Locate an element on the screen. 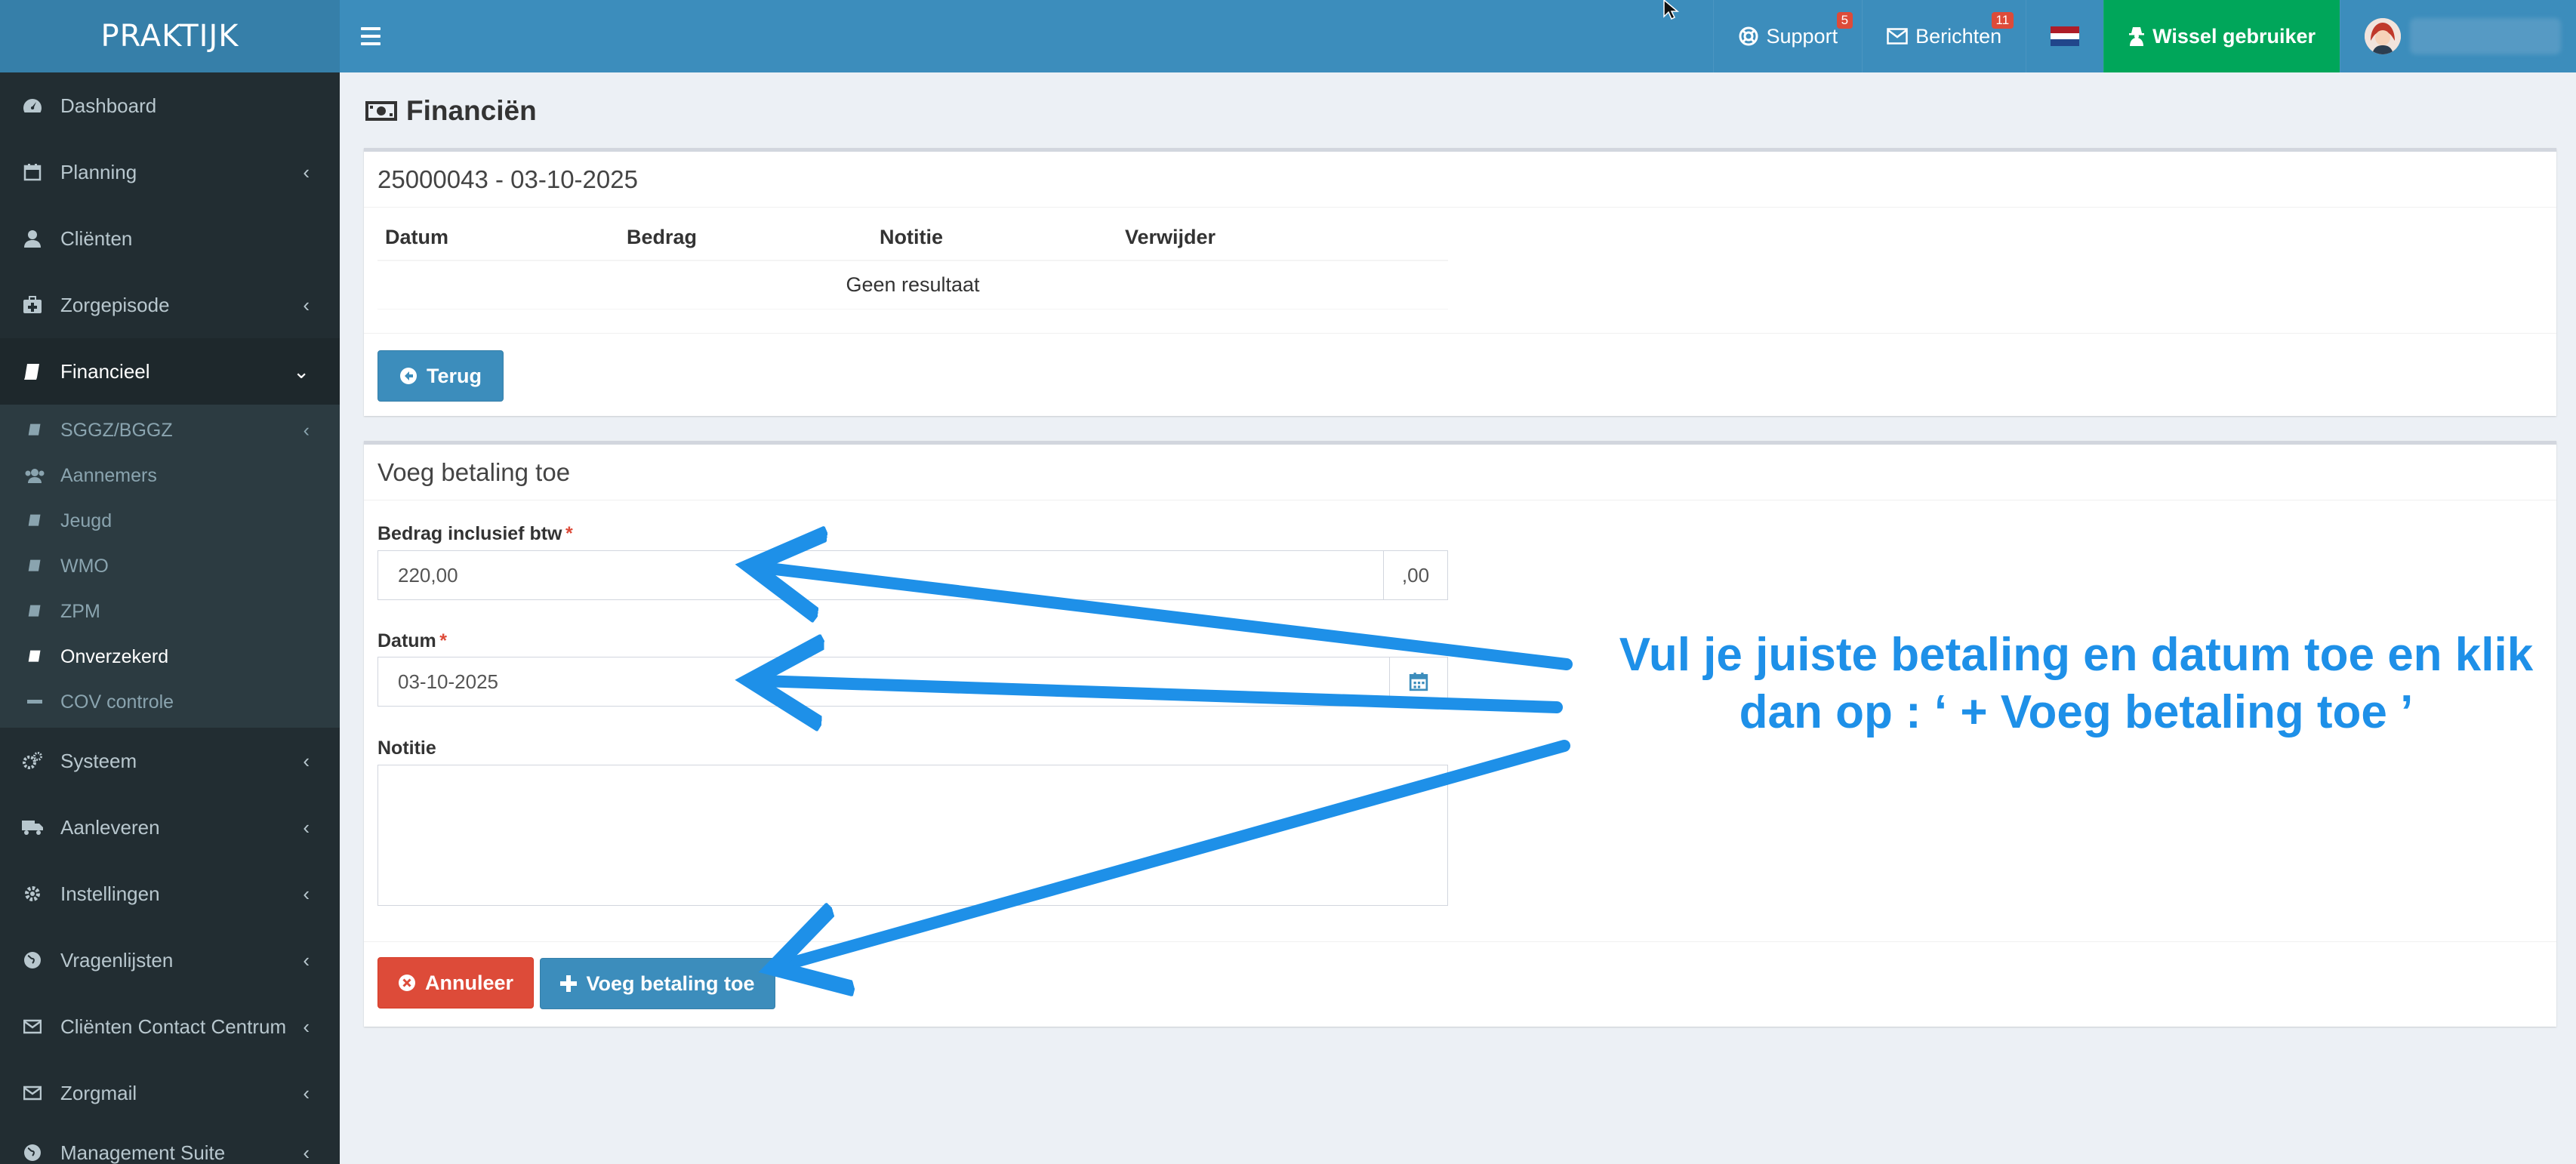  submenu-item-wmo: WMO is located at coordinates (170, 566).